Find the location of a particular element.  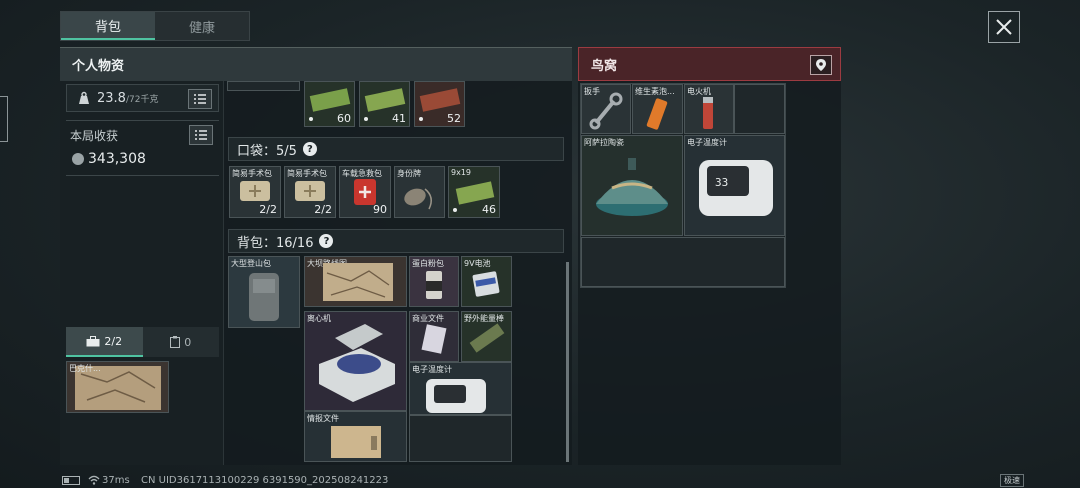

toolbox-icon is located at coordinates (93, 340).